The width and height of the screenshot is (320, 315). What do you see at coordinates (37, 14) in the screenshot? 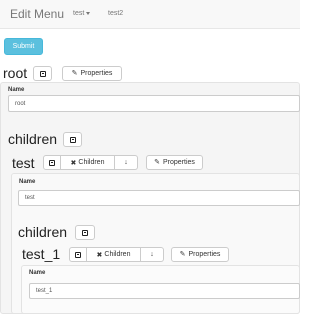
I see `navbar-brand: Edit Menu` at bounding box center [37, 14].